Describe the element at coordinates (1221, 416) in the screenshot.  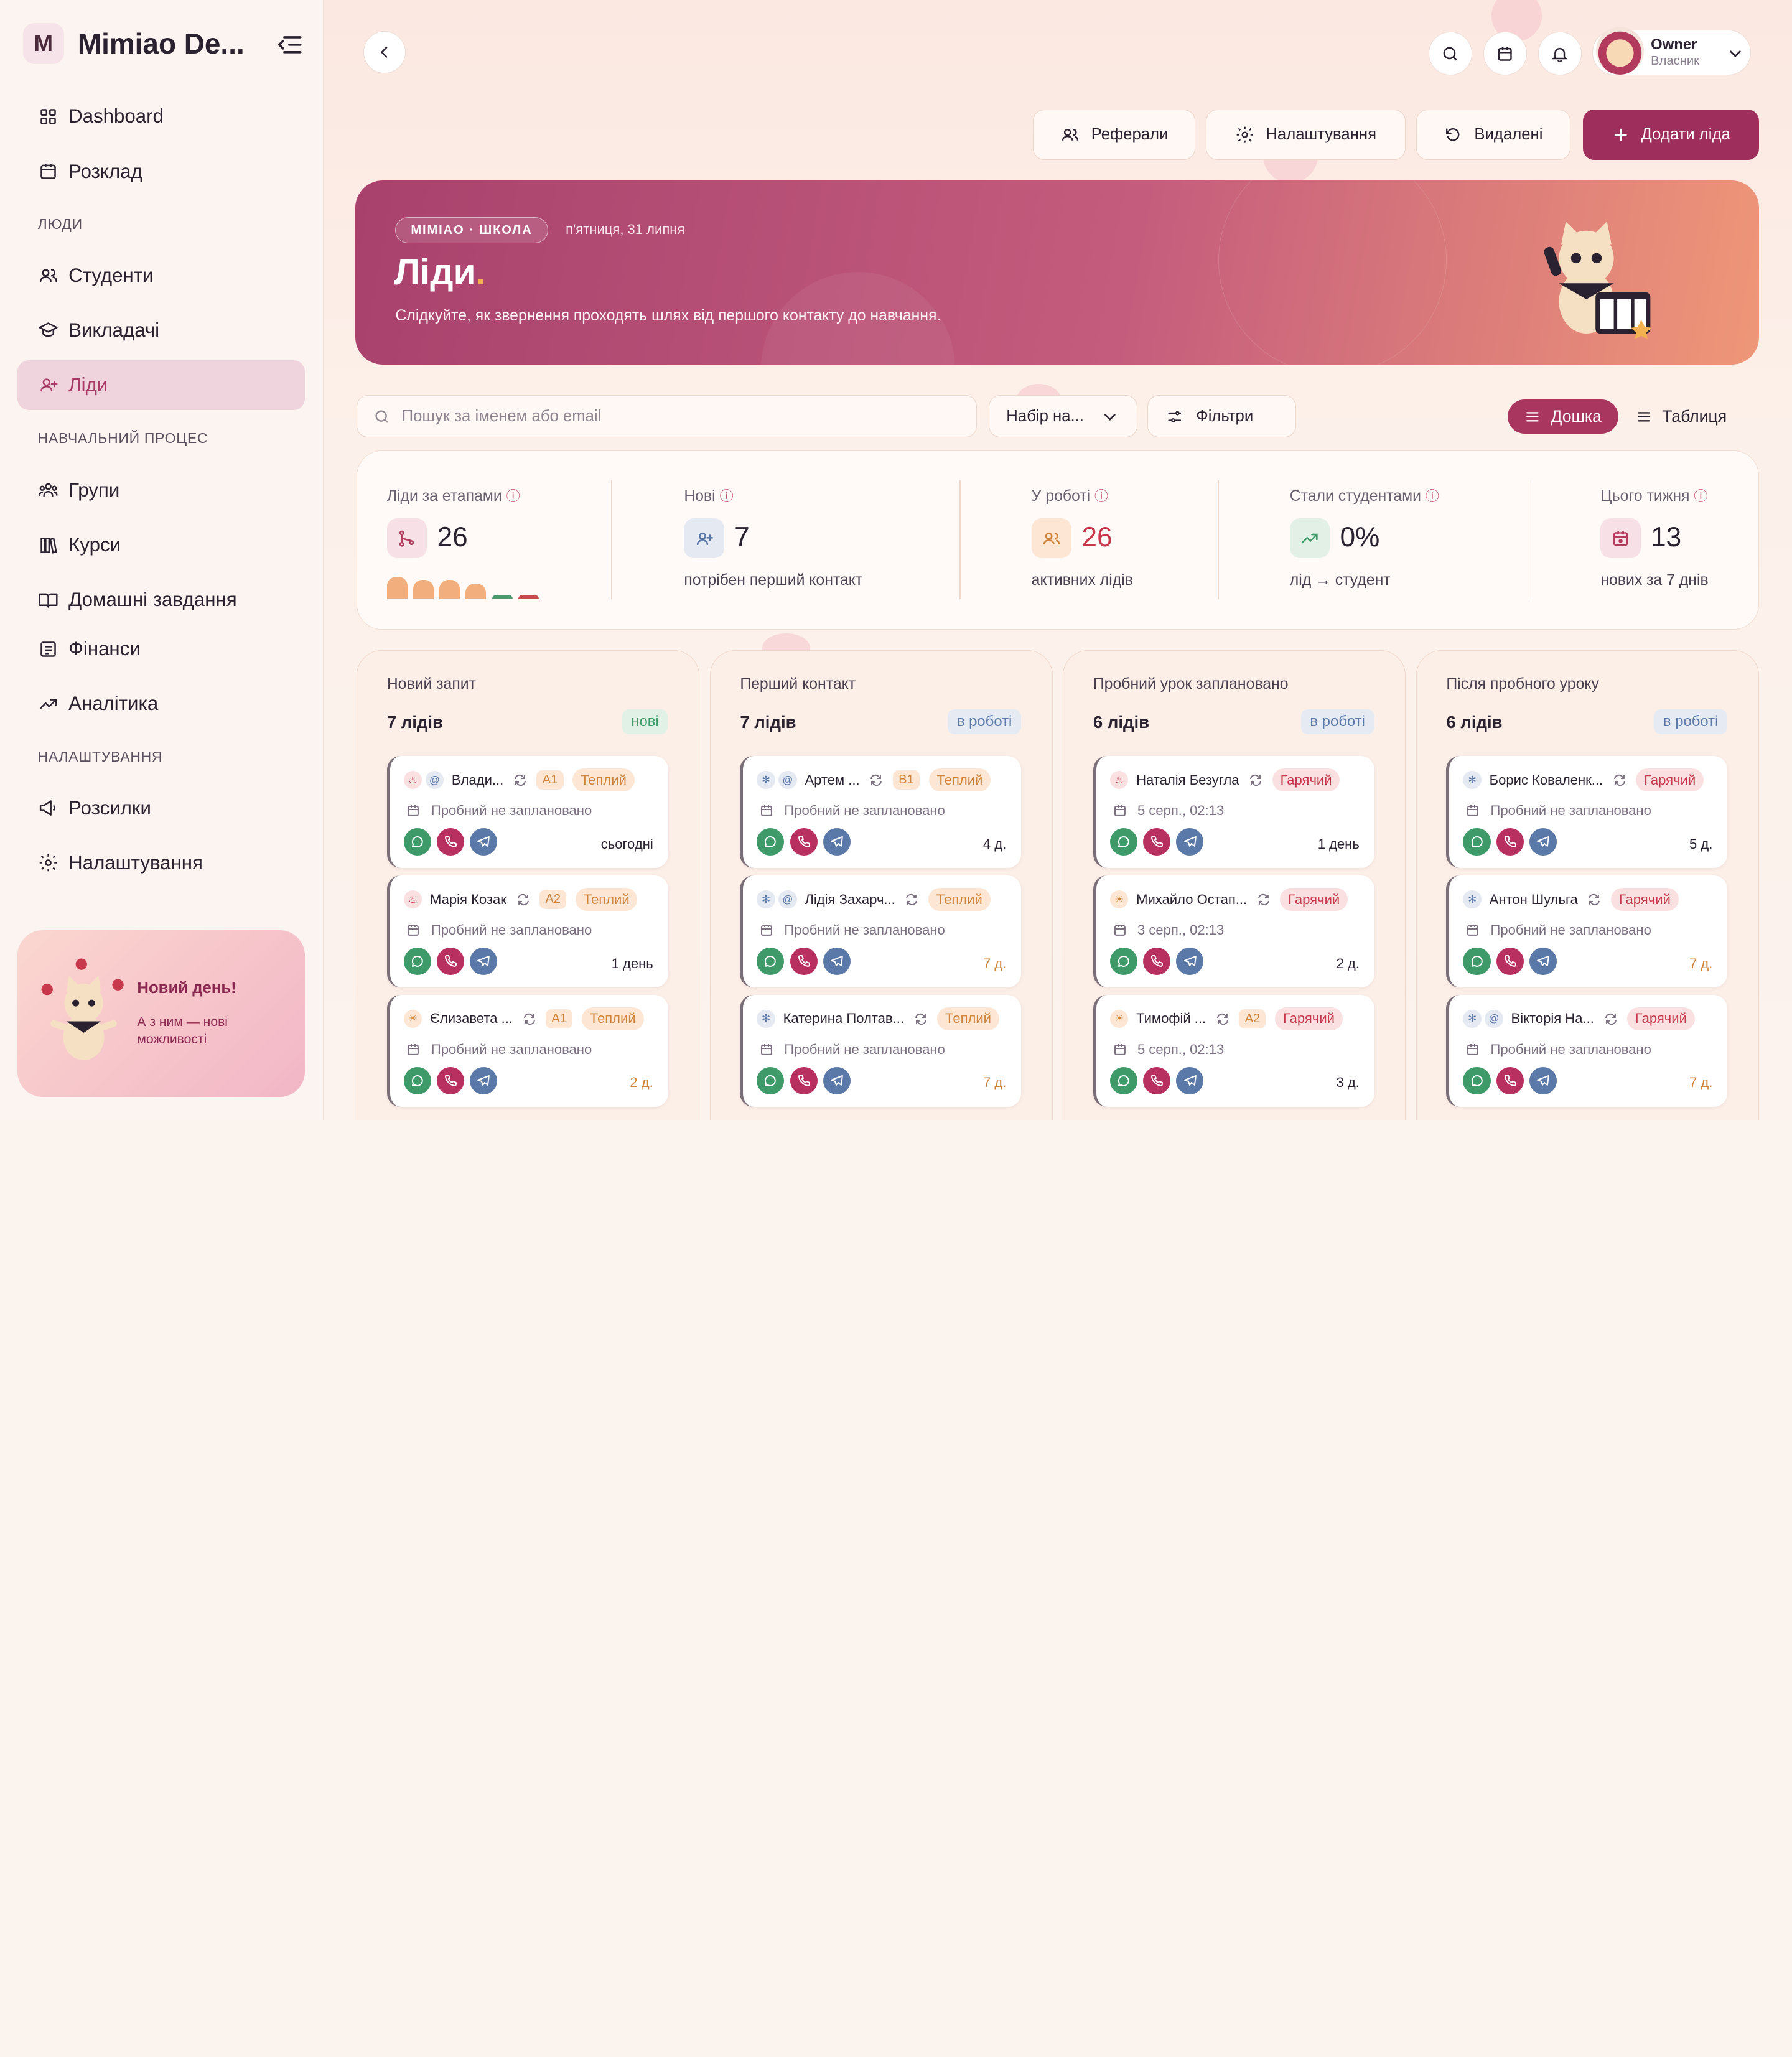
I see `filters-button: Фільтри` at that location.